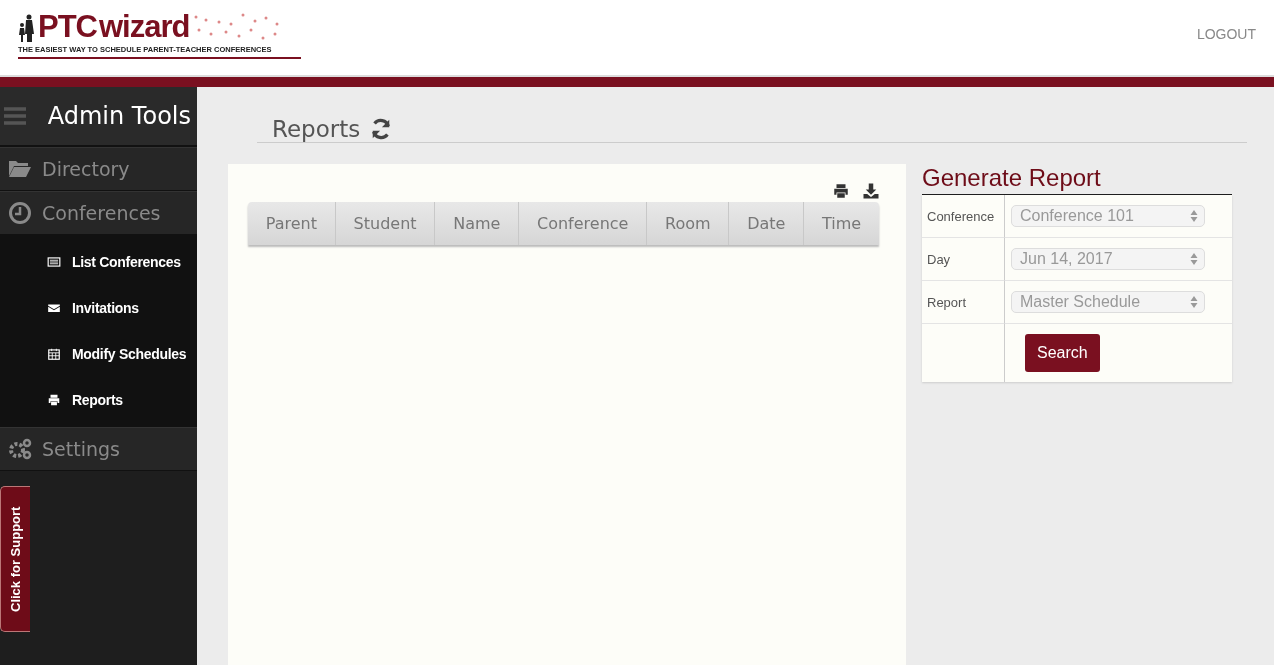  What do you see at coordinates (963, 259) in the screenshot?
I see `field-label: Day` at bounding box center [963, 259].